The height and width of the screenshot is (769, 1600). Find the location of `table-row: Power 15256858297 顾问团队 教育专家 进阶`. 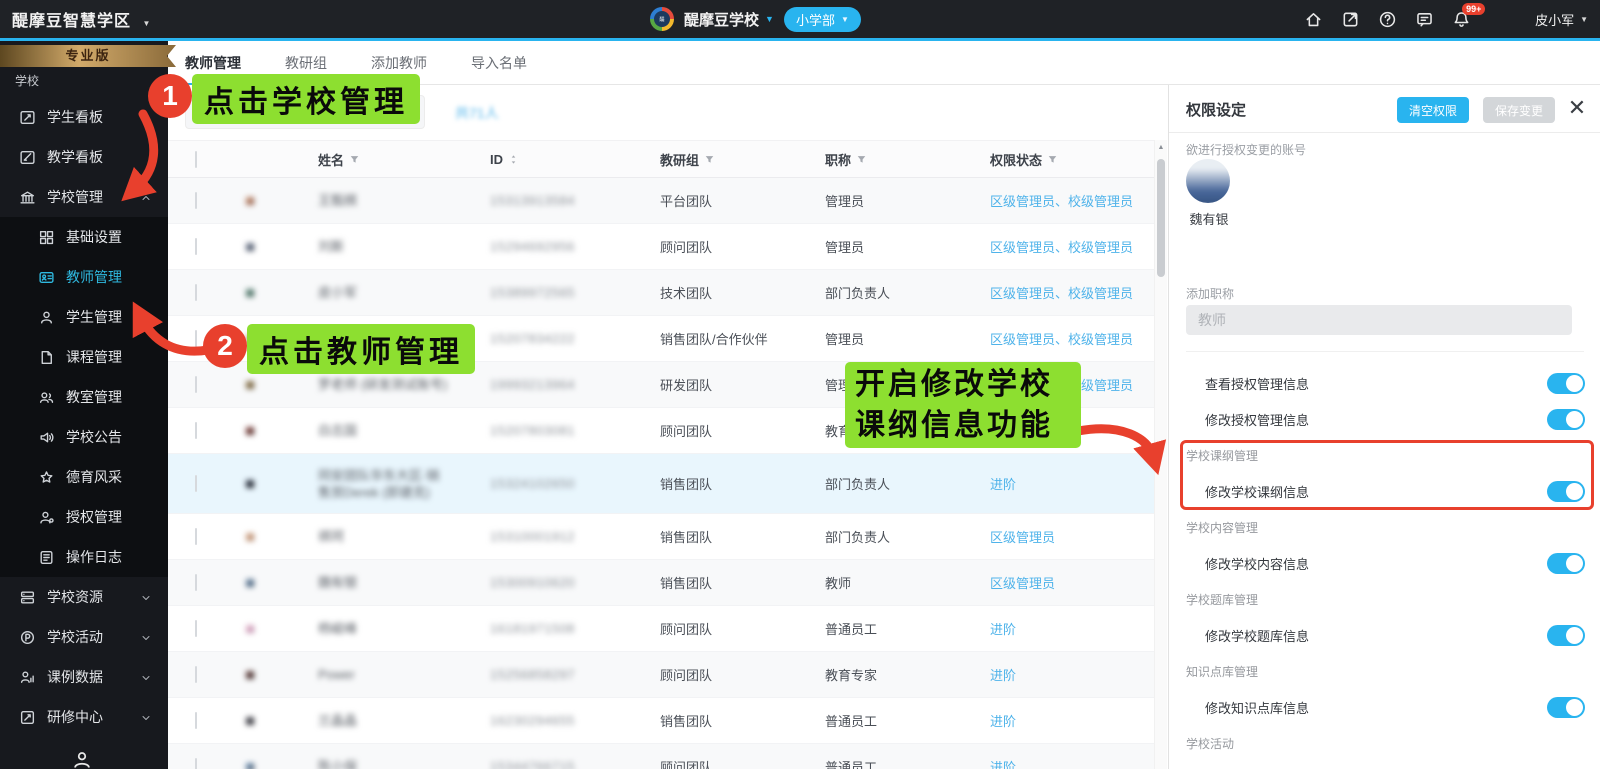

table-row: Power 15256858297 顾问团队 教育专家 进阶 is located at coordinates (661, 675).